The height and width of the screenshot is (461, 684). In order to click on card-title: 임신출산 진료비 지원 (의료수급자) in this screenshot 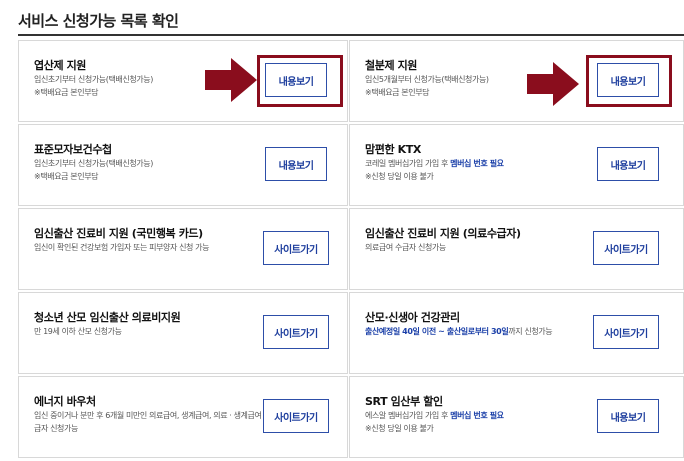, I will do `click(443, 233)`.